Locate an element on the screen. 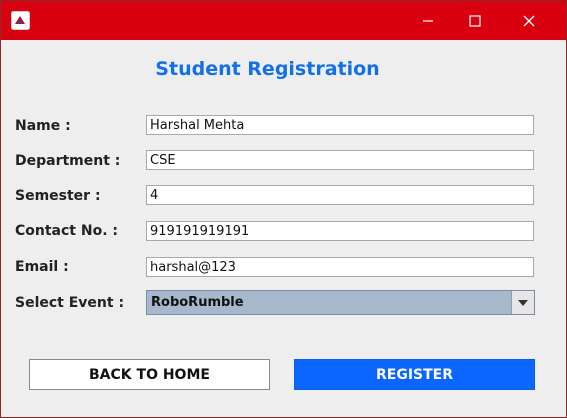 This screenshot has height=418, width=567. department-label: Department : is located at coordinates (68, 161).